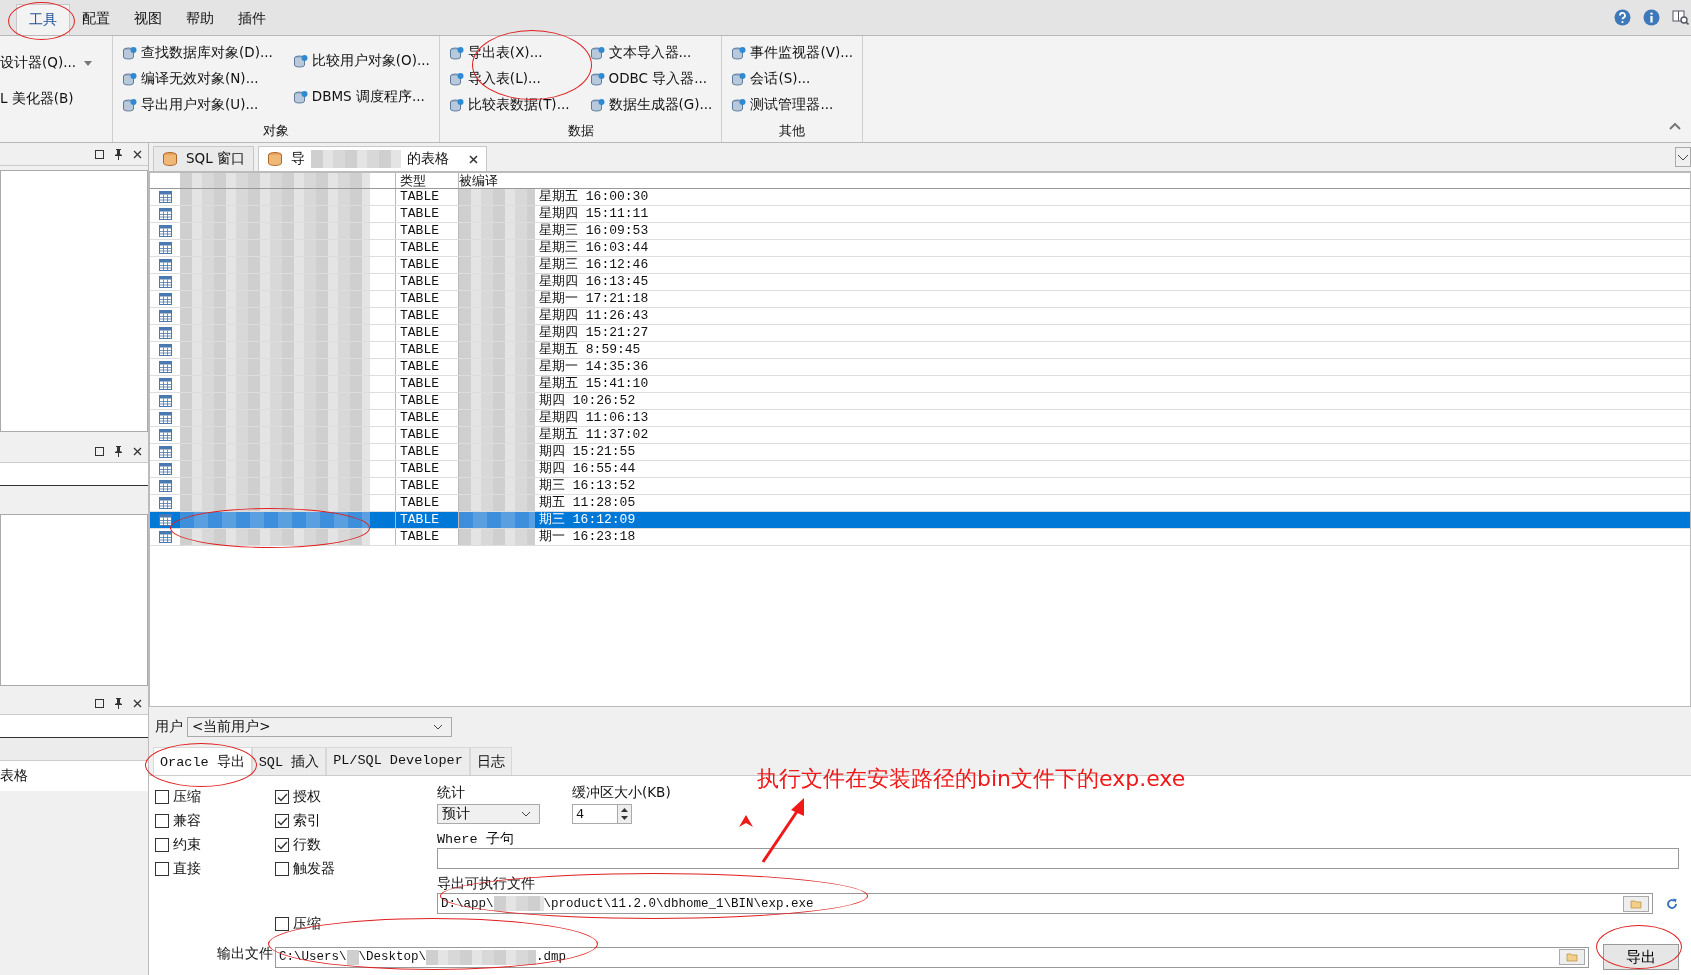 The width and height of the screenshot is (1691, 975). Describe the element at coordinates (920, 299) in the screenshot. I see `table-row: TABLE 星期一 17:21:18` at that location.